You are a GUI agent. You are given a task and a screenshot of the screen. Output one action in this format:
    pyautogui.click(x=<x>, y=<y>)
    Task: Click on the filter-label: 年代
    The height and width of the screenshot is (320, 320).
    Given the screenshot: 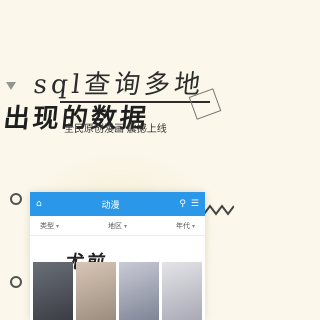 What is the action you would take?
    pyautogui.click(x=182, y=226)
    